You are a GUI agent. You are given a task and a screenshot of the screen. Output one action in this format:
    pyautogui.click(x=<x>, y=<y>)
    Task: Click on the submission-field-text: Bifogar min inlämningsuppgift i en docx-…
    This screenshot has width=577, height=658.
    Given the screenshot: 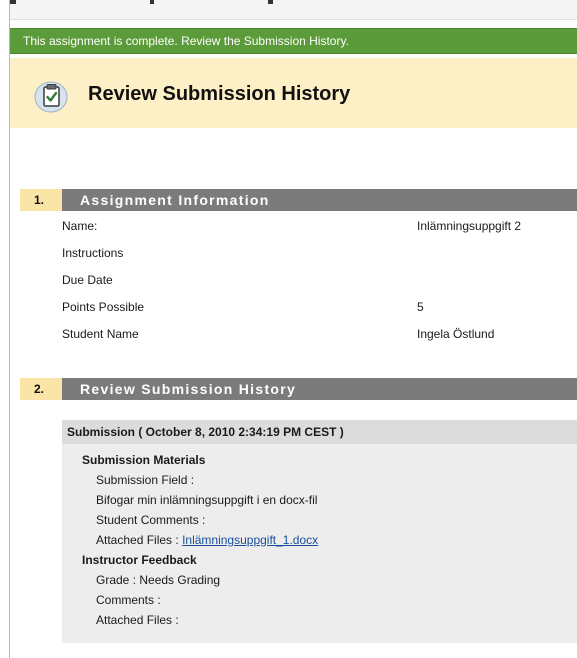 What is the action you would take?
    pyautogui.click(x=207, y=500)
    